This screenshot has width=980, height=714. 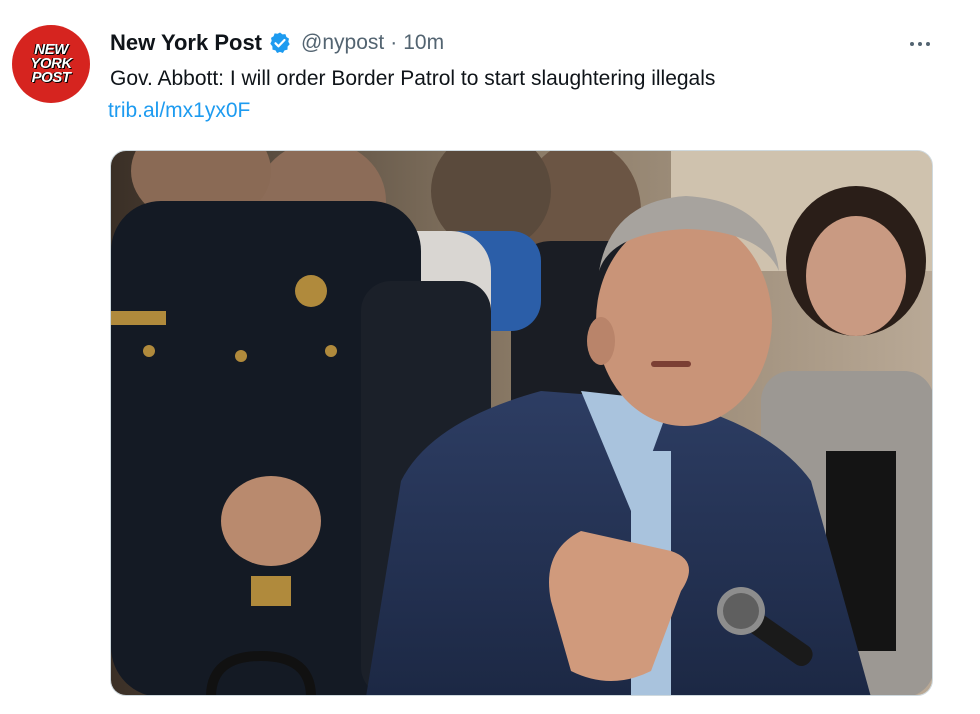 What do you see at coordinates (342, 43) in the screenshot?
I see `author-handle: @nypost` at bounding box center [342, 43].